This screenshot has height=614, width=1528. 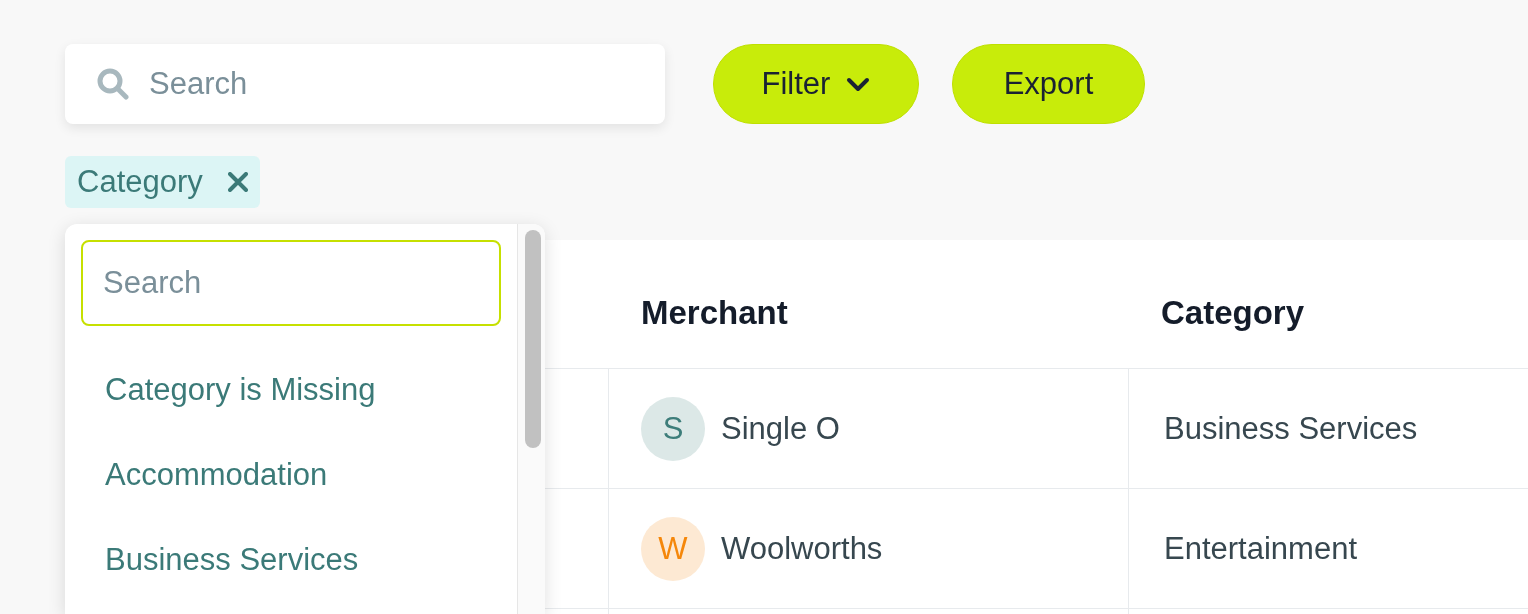 What do you see at coordinates (113, 84) in the screenshot?
I see `search-icon` at bounding box center [113, 84].